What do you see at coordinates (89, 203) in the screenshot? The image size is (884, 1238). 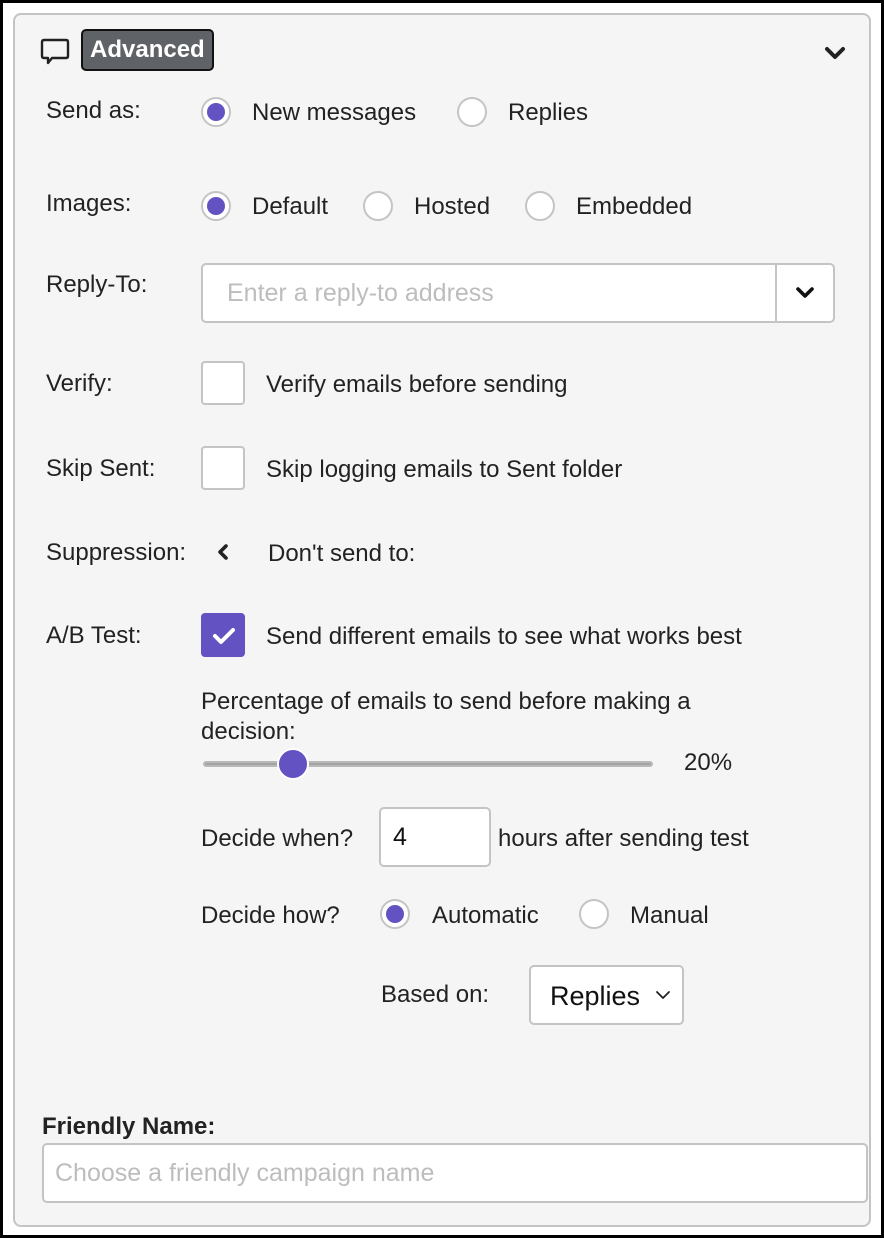 I see `images-label: Images:` at bounding box center [89, 203].